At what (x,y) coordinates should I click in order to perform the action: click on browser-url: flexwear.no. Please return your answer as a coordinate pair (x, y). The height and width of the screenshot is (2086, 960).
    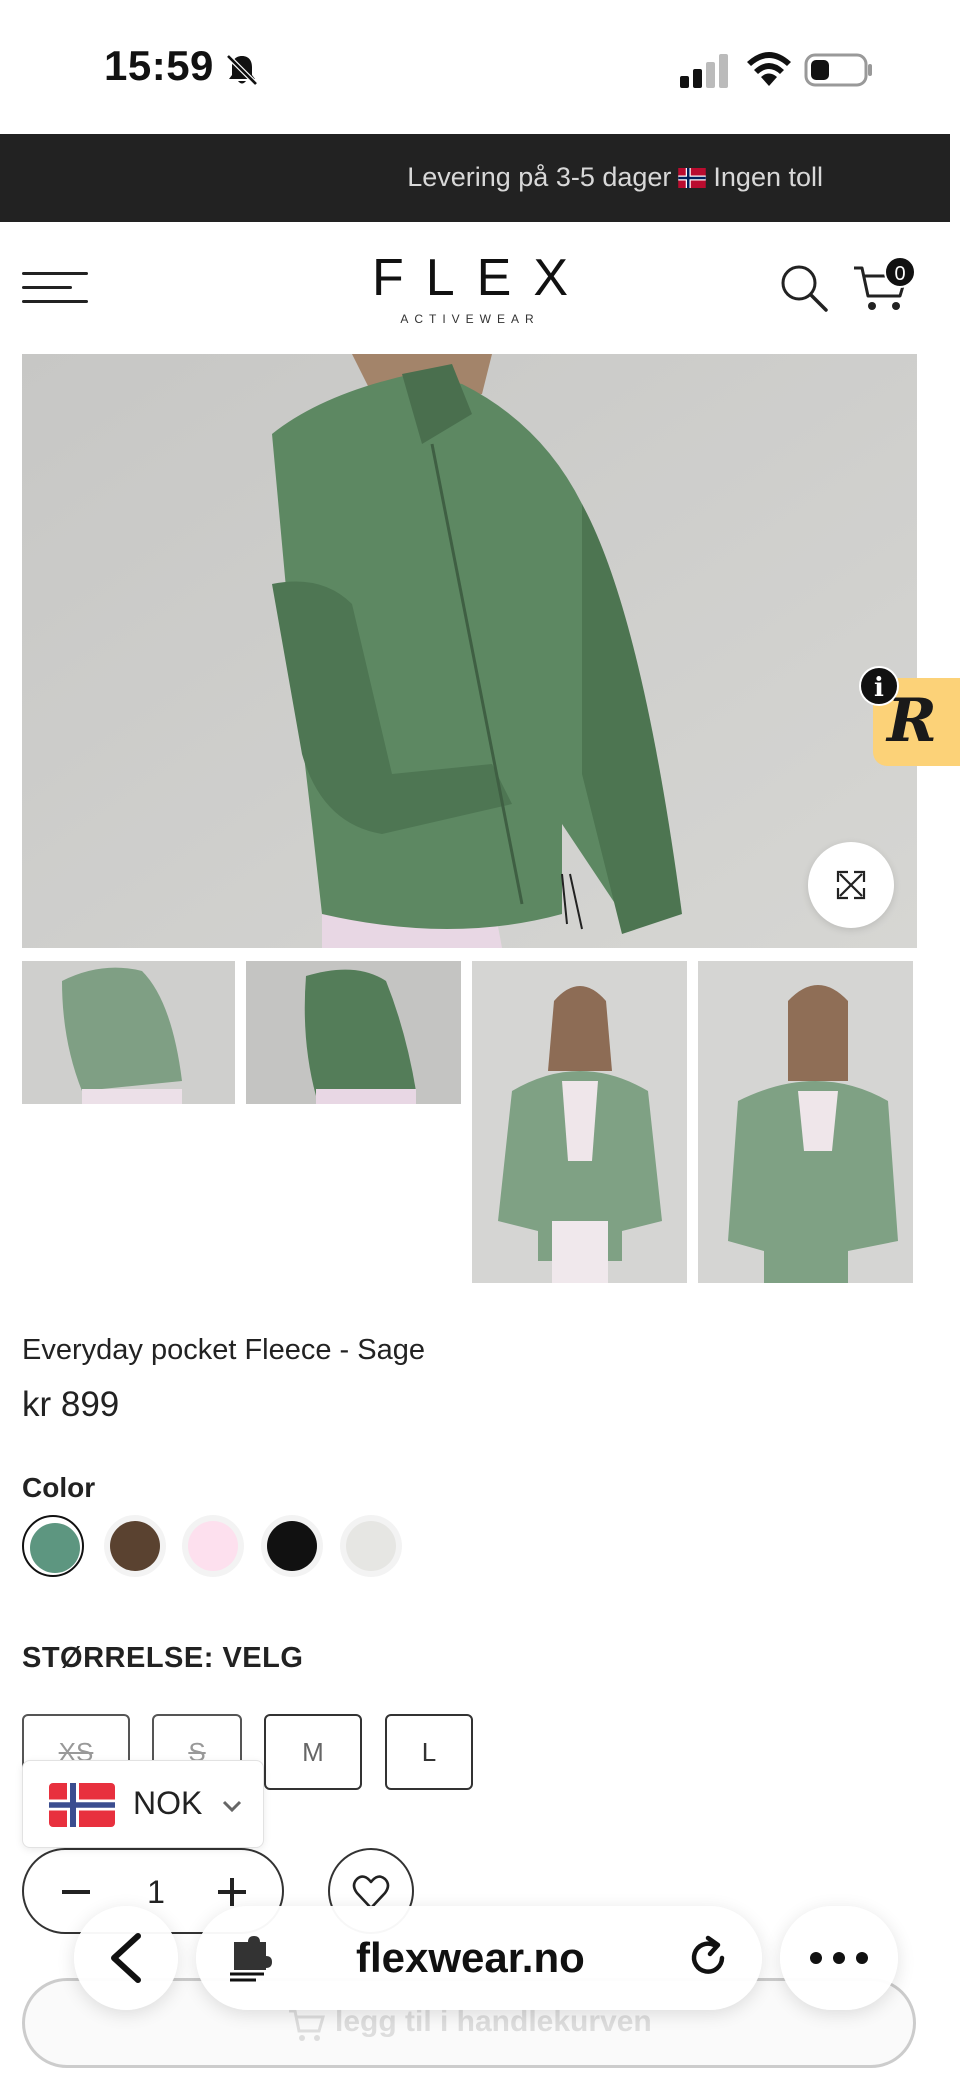
    Looking at the image, I should click on (470, 1957).